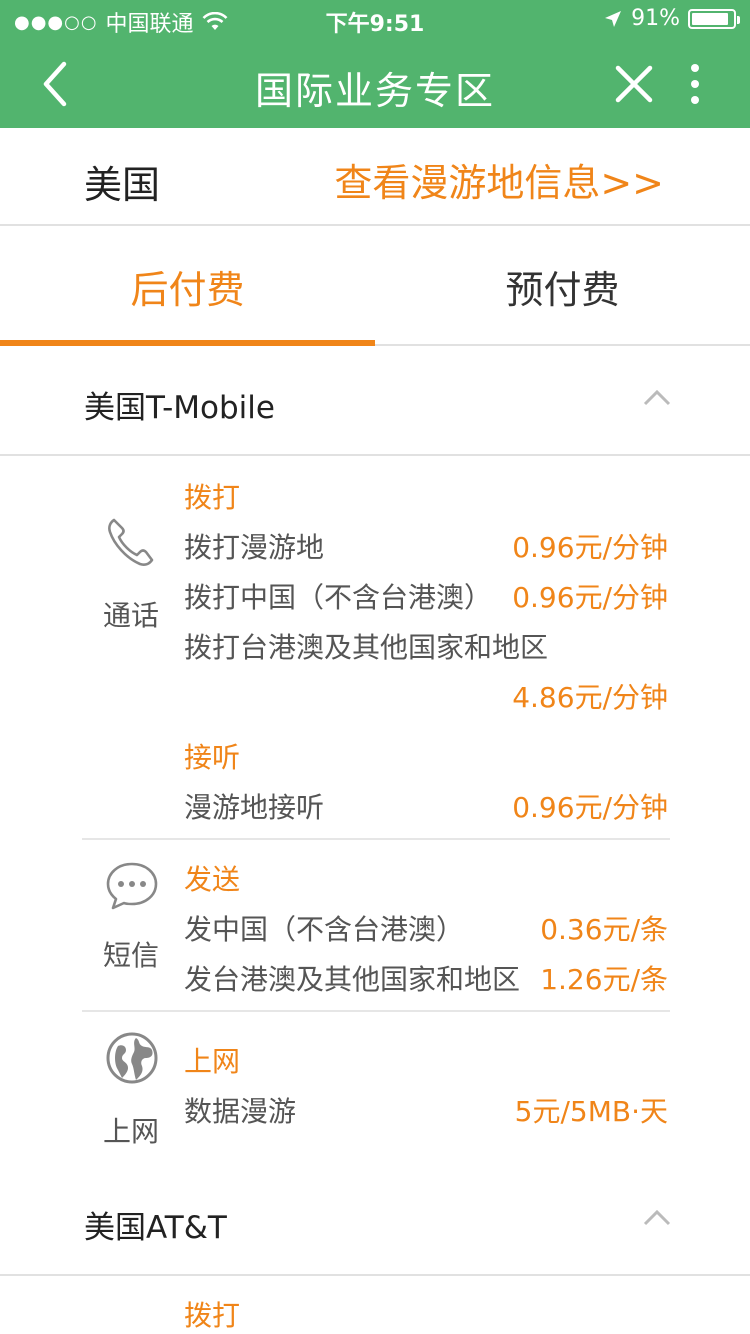  What do you see at coordinates (338, 597) in the screenshot?
I see `dial-china-label: 拨打中国（不含台港澳）` at bounding box center [338, 597].